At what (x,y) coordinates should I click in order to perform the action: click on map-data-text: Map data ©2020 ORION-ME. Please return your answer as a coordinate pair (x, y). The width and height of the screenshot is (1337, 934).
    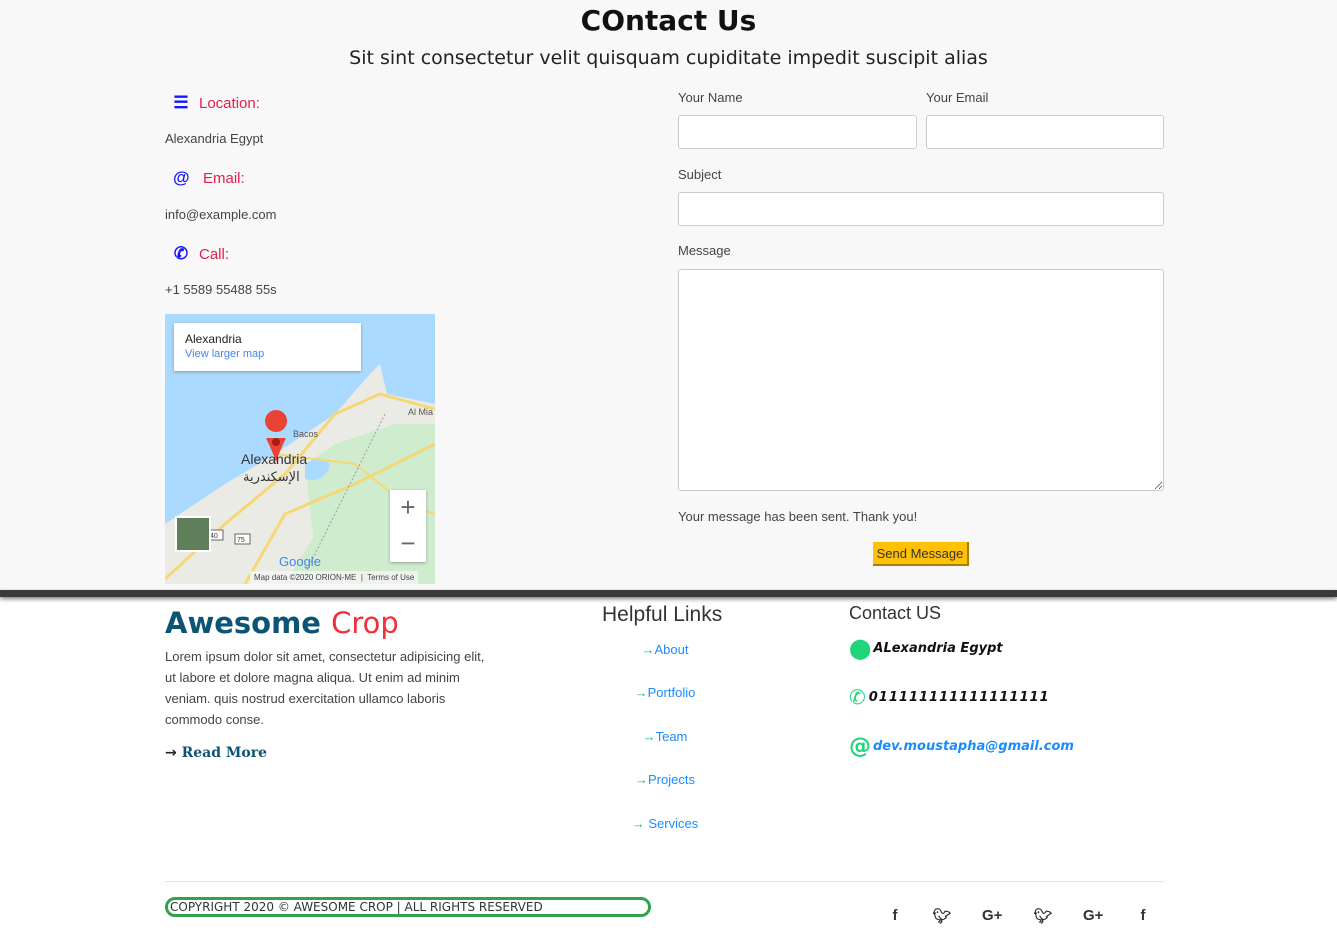
    Looking at the image, I should click on (305, 577).